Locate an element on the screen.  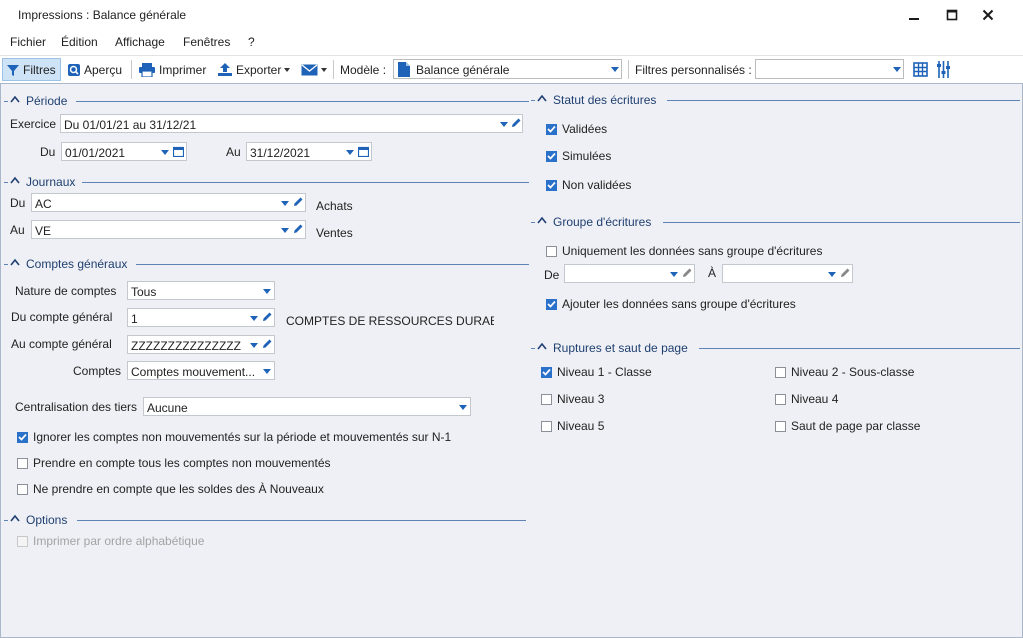
maximize-button is located at coordinates (952, 15).